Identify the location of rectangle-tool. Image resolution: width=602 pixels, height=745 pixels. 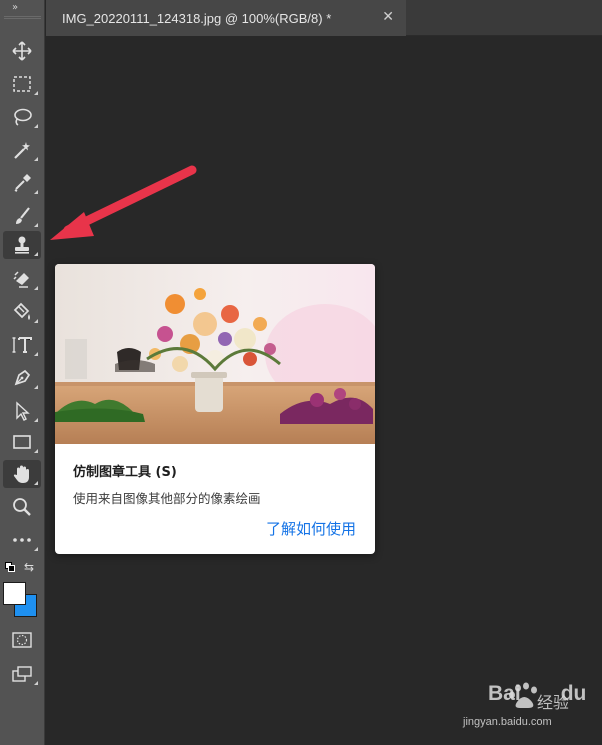
(22, 442).